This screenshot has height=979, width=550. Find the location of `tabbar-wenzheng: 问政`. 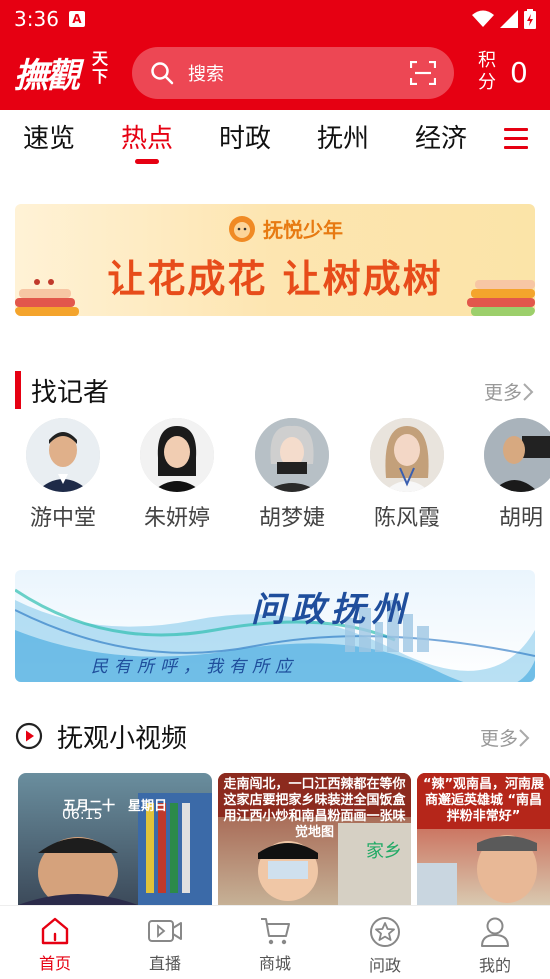

tabbar-wenzheng: 问政 is located at coordinates (385, 942).